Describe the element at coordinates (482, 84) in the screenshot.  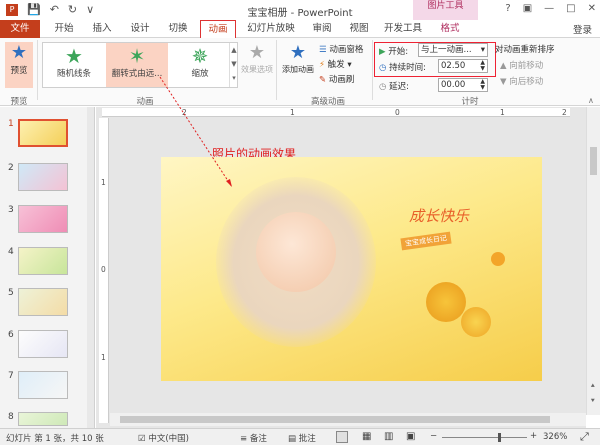
I see `delay-spinner-arrows-icon: ▲ ▼` at that location.